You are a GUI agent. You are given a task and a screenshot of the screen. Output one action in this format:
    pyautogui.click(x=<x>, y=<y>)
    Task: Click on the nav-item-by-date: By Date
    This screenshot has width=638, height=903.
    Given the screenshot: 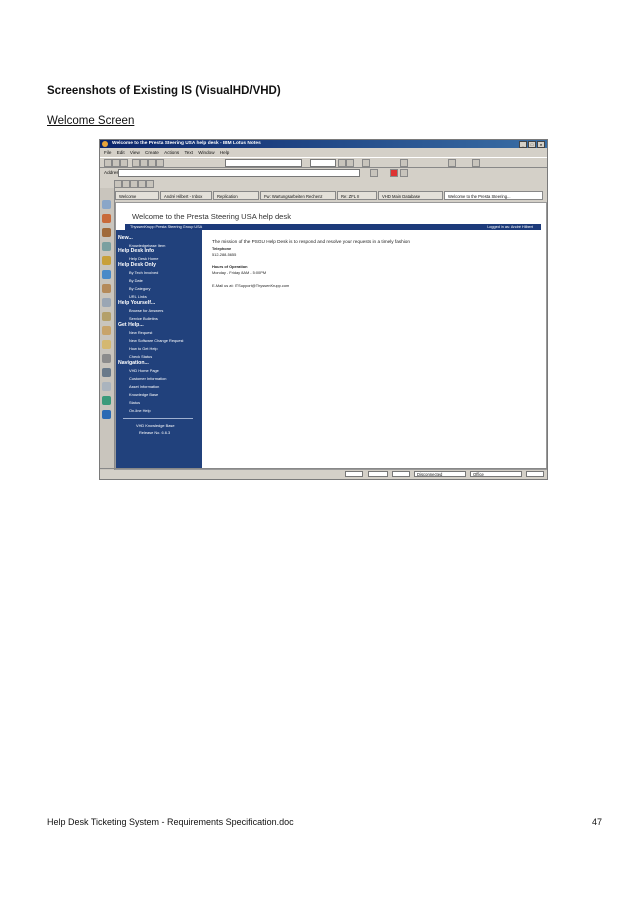 What is the action you would take?
    pyautogui.click(x=136, y=280)
    